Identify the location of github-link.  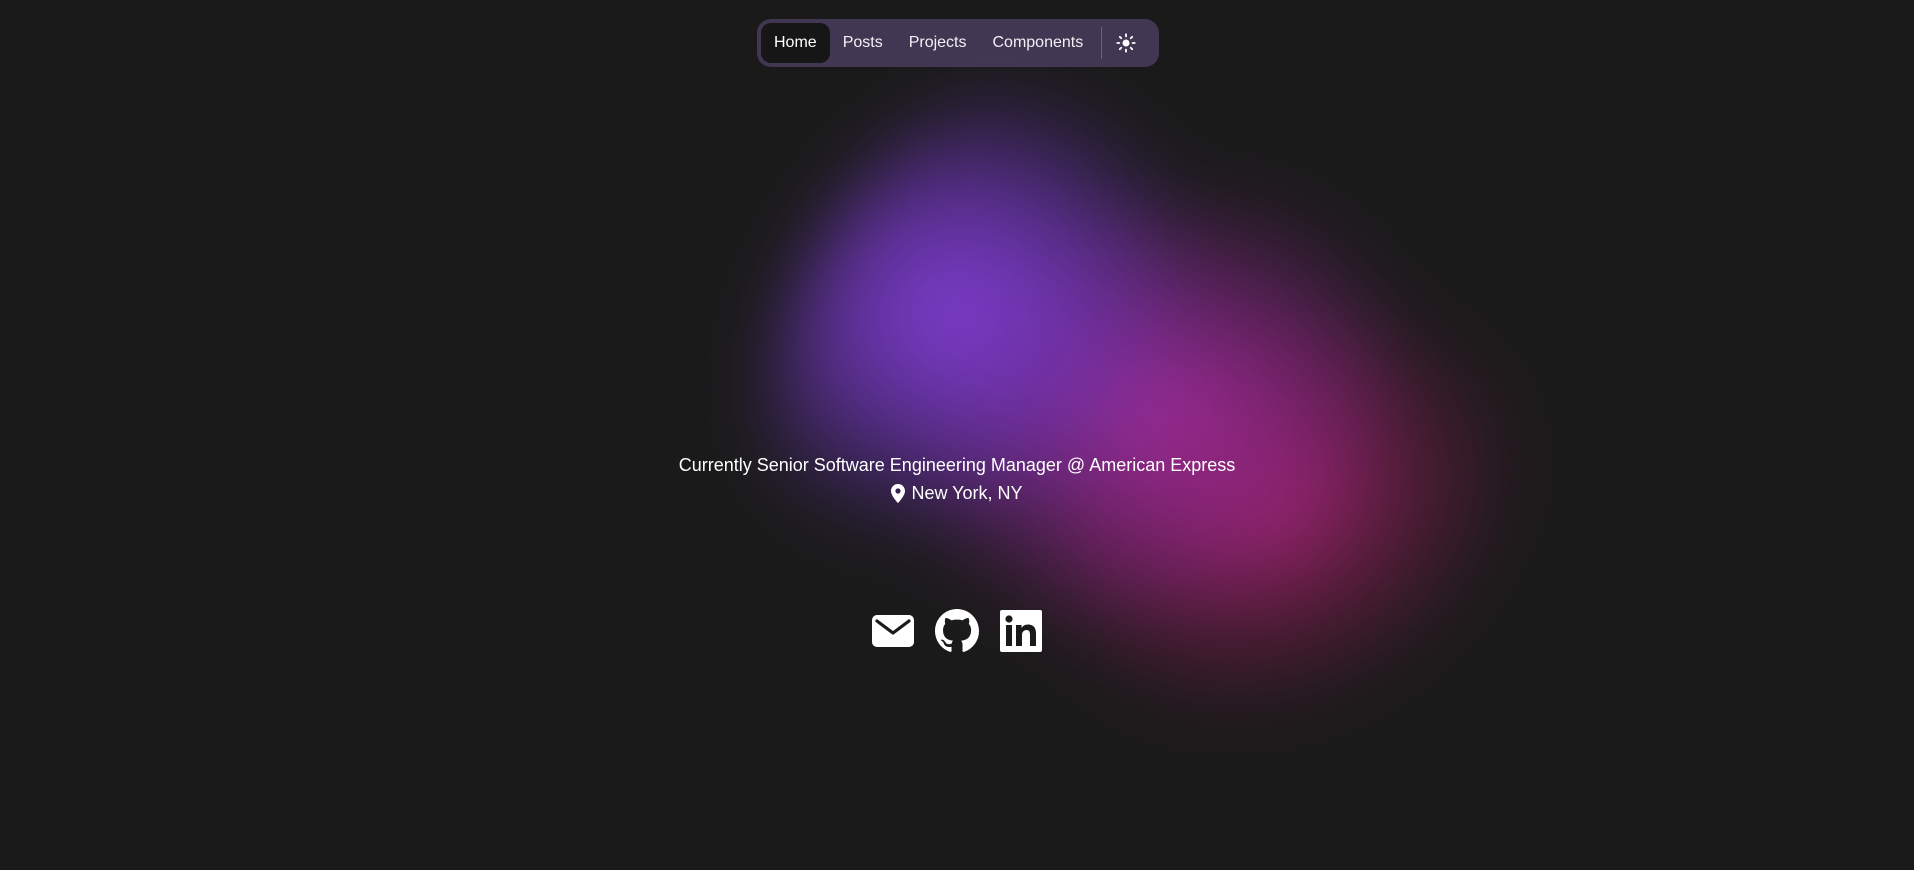
(957, 631).